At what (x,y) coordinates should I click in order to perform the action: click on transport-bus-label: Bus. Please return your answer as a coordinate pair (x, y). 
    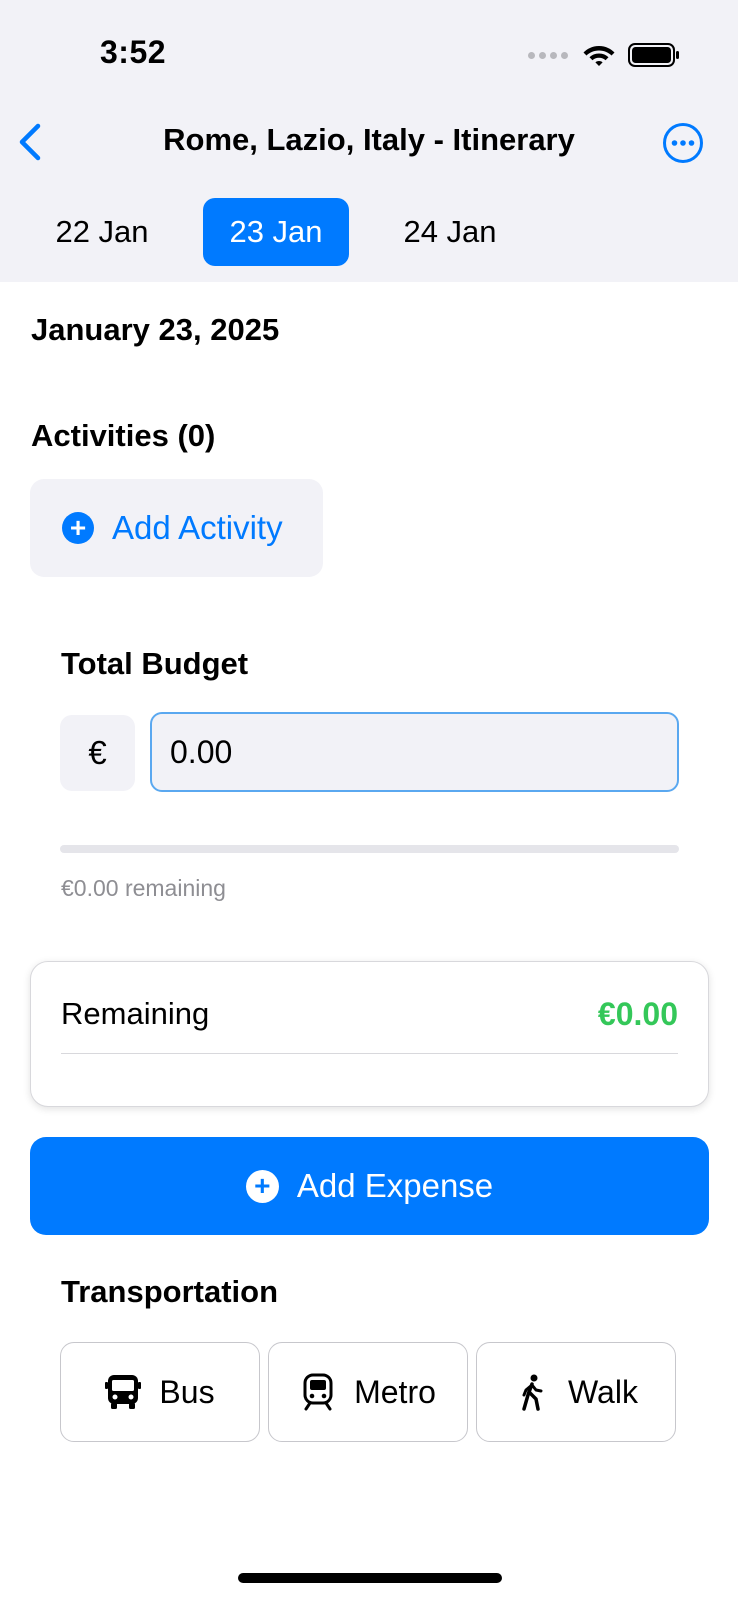
    Looking at the image, I should click on (187, 1391).